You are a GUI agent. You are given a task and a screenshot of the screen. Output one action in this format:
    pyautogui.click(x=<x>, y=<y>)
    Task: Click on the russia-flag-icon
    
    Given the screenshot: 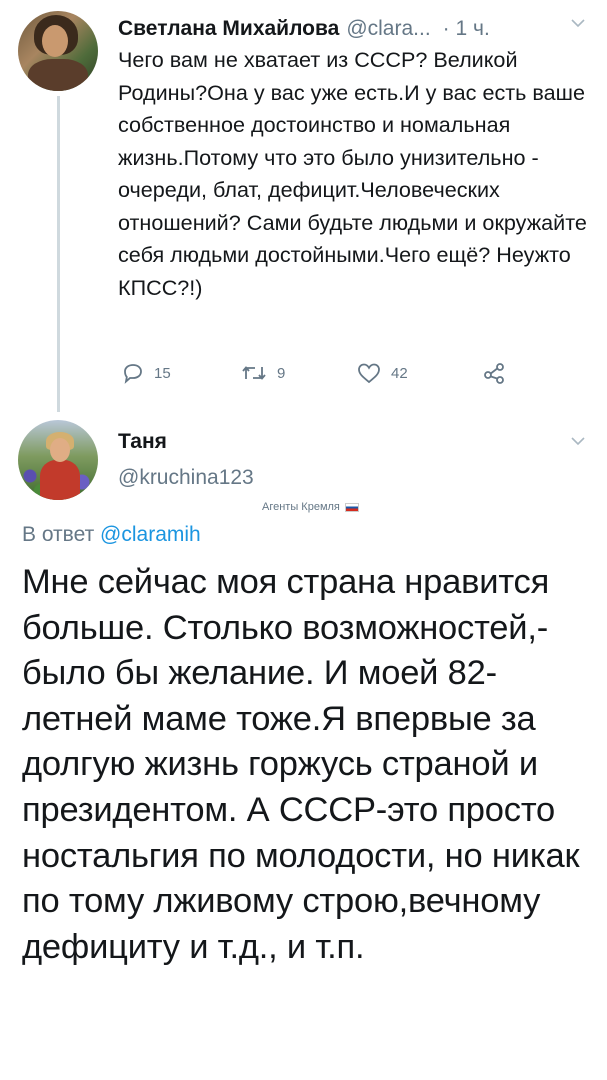 What is the action you would take?
    pyautogui.click(x=351, y=507)
    